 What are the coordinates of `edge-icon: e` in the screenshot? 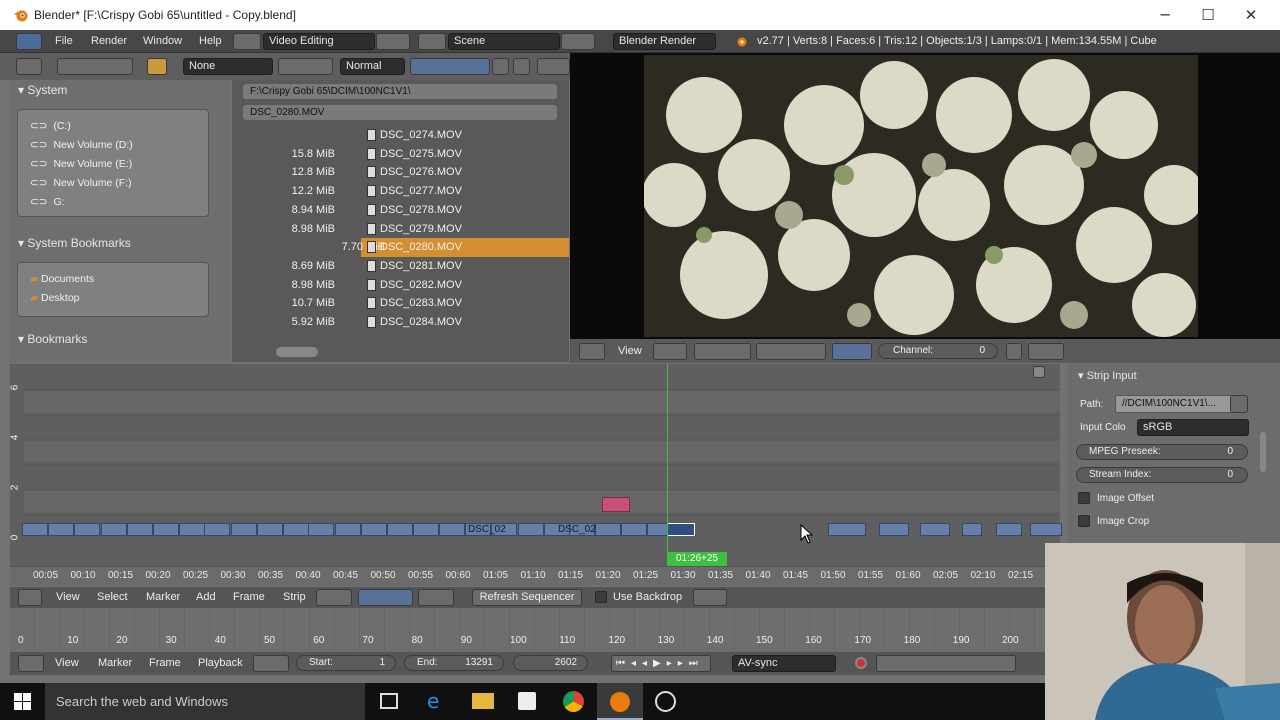 It's located at (433, 701).